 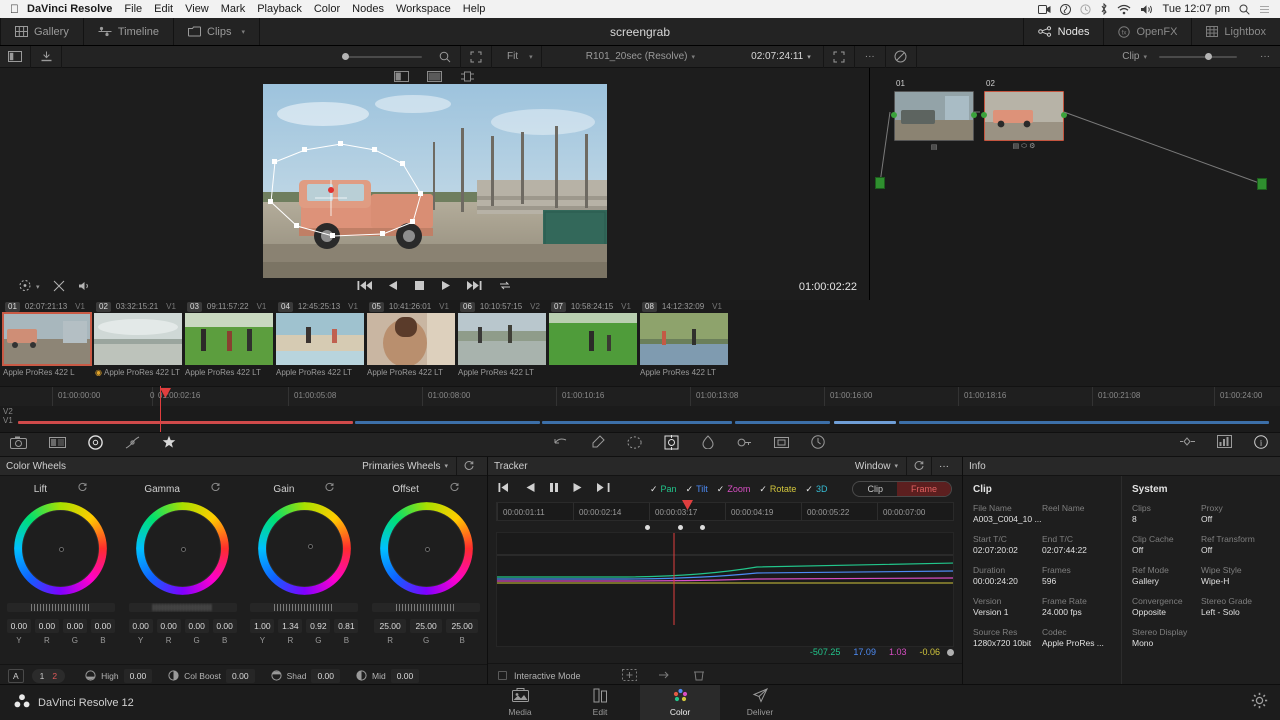 What do you see at coordinates (697, 489) in the screenshot?
I see `tracker-check-tilt: ✓ Tilt` at bounding box center [697, 489].